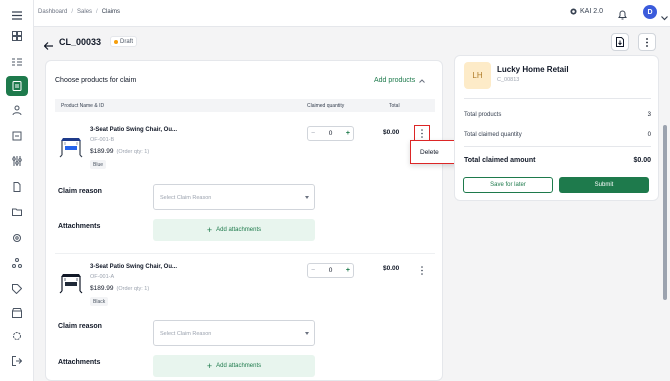  I want to click on product-sku: OF-001-A, so click(102, 277).